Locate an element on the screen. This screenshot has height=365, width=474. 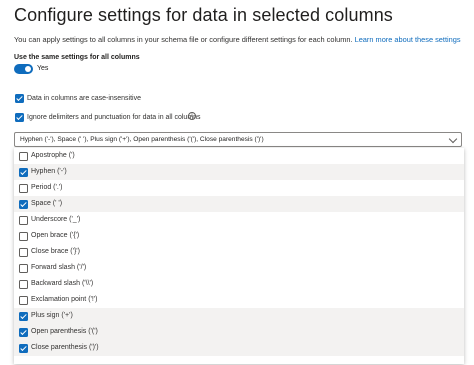
option-label: Forward slash ('/') is located at coordinates (59, 267).